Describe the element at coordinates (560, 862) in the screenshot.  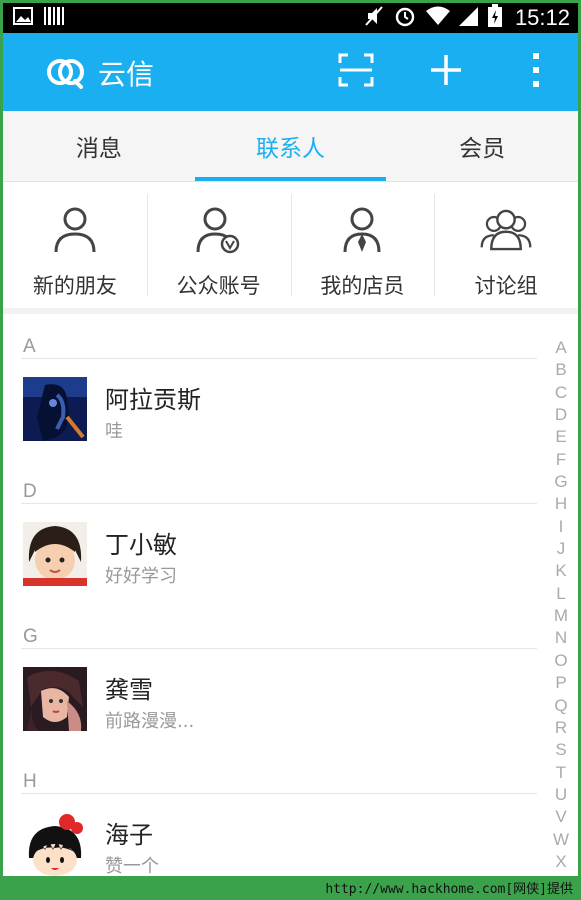
I see `index-letter: X` at that location.